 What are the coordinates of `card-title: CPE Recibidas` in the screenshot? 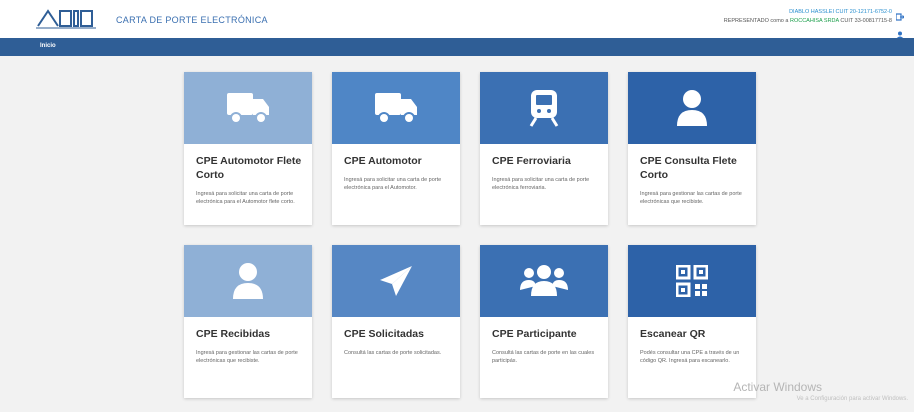 It's located at (233, 334).